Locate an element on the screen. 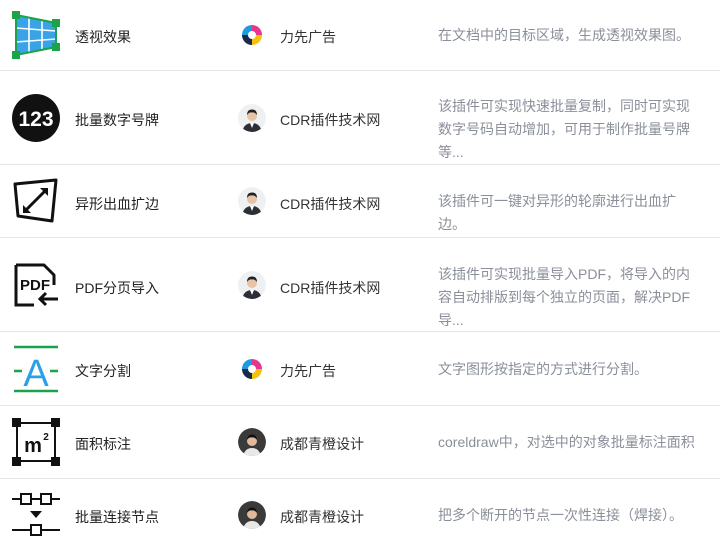  svg-text: PDF is located at coordinates (35, 285).